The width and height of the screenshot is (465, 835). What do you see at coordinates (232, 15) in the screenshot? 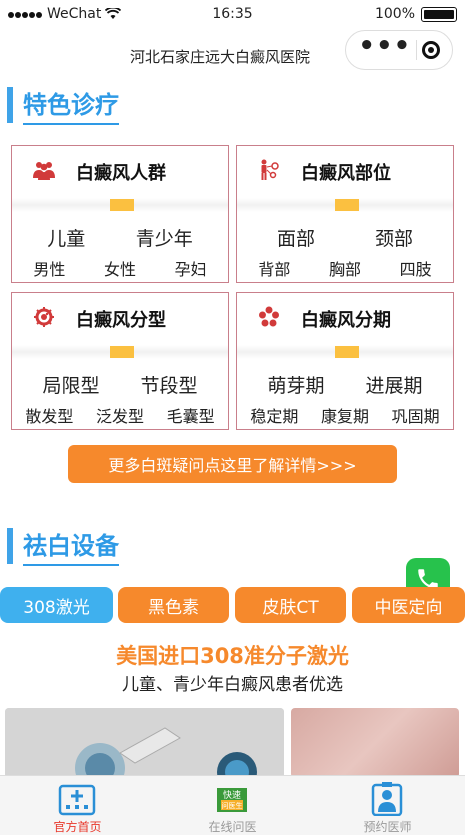
I see `status-bar: WeChat 16:35 100%` at bounding box center [232, 15].